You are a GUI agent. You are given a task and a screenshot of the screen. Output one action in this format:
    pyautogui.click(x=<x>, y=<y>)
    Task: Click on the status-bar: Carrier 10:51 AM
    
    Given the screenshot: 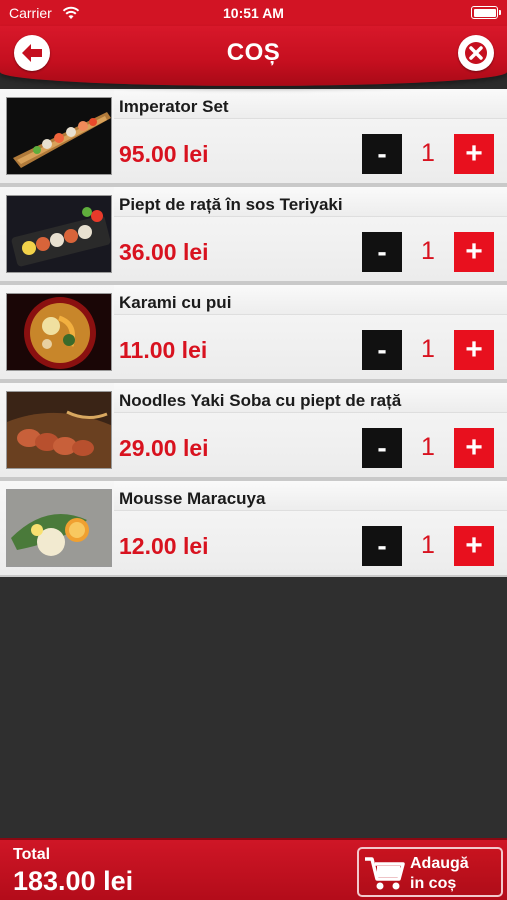 What is the action you would take?
    pyautogui.click(x=253, y=13)
    